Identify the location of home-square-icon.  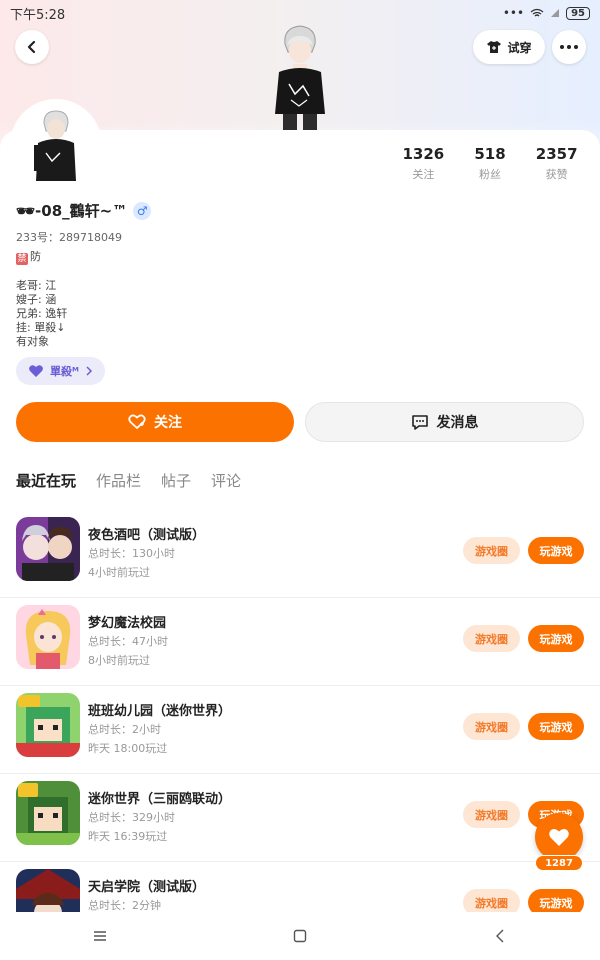
(300, 936).